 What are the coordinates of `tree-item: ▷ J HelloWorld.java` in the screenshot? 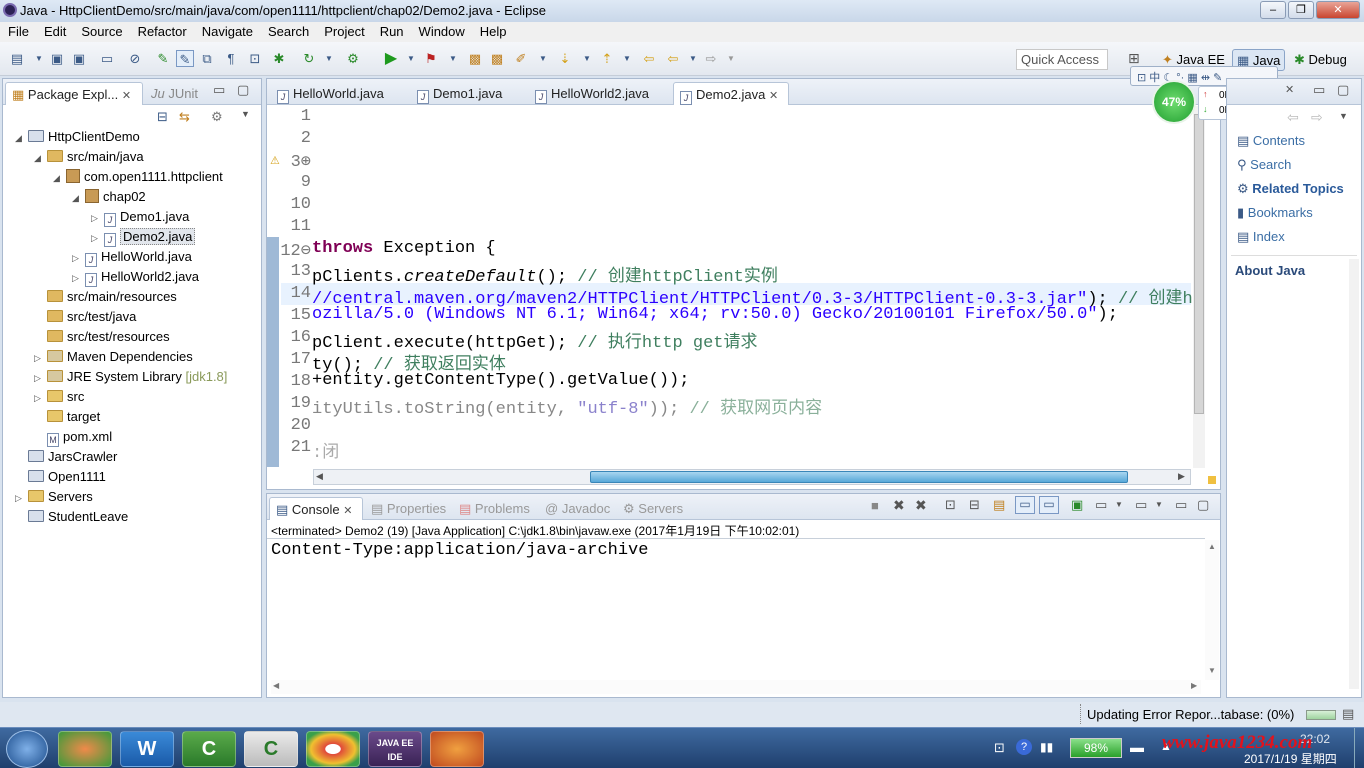 It's located at (132, 257).